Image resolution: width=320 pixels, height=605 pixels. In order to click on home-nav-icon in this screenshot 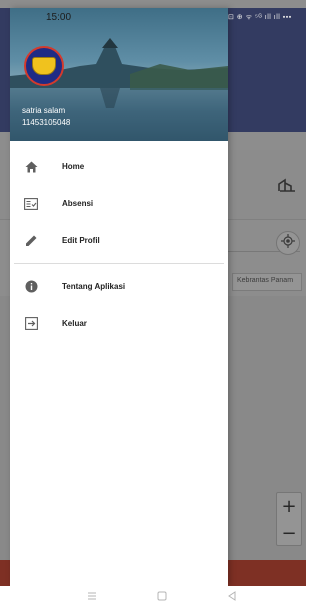, I will do `click(162, 596)`.